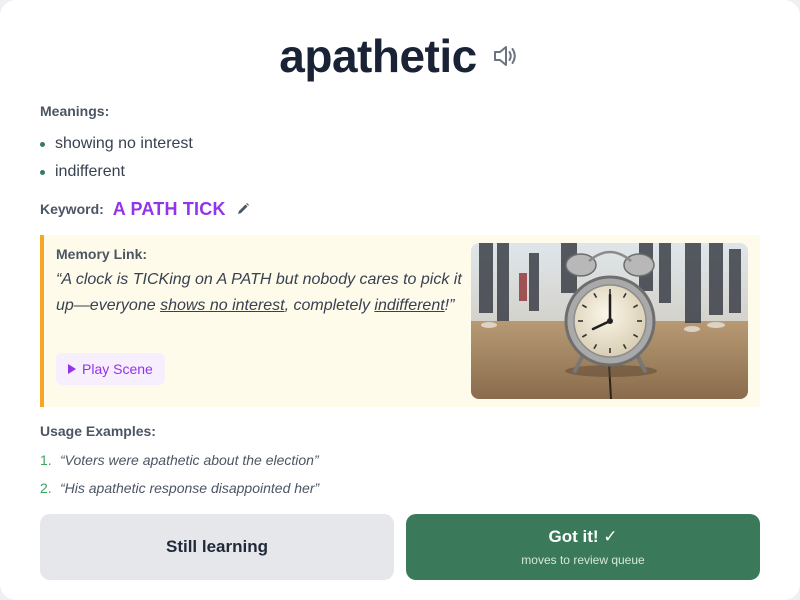 The width and height of the screenshot is (800, 600). What do you see at coordinates (46, 460) in the screenshot?
I see `example-number: 1.` at bounding box center [46, 460].